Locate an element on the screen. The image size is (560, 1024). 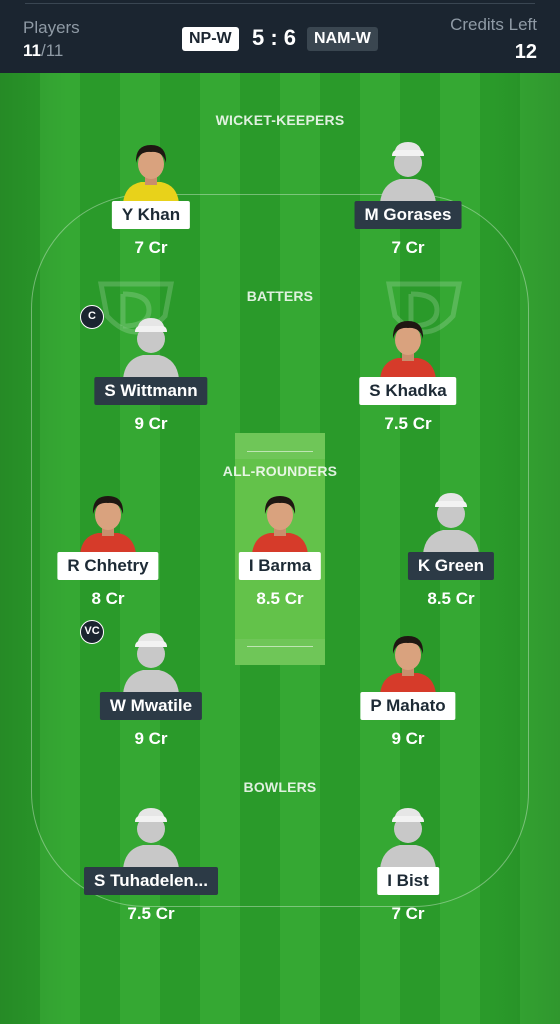
player-card: VC W Mwatile 9 Cr is located at coordinates (151, 692).